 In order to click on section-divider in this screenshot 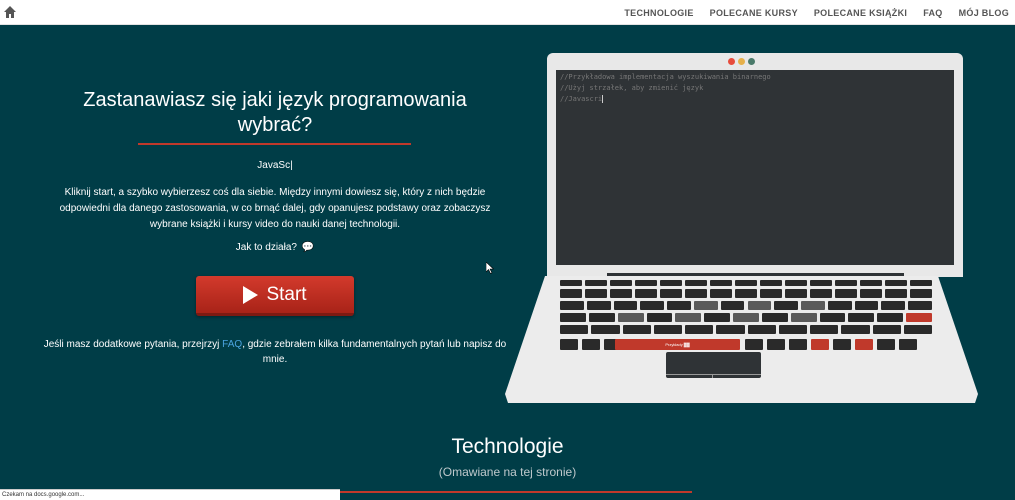, I will do `click(511, 492)`.